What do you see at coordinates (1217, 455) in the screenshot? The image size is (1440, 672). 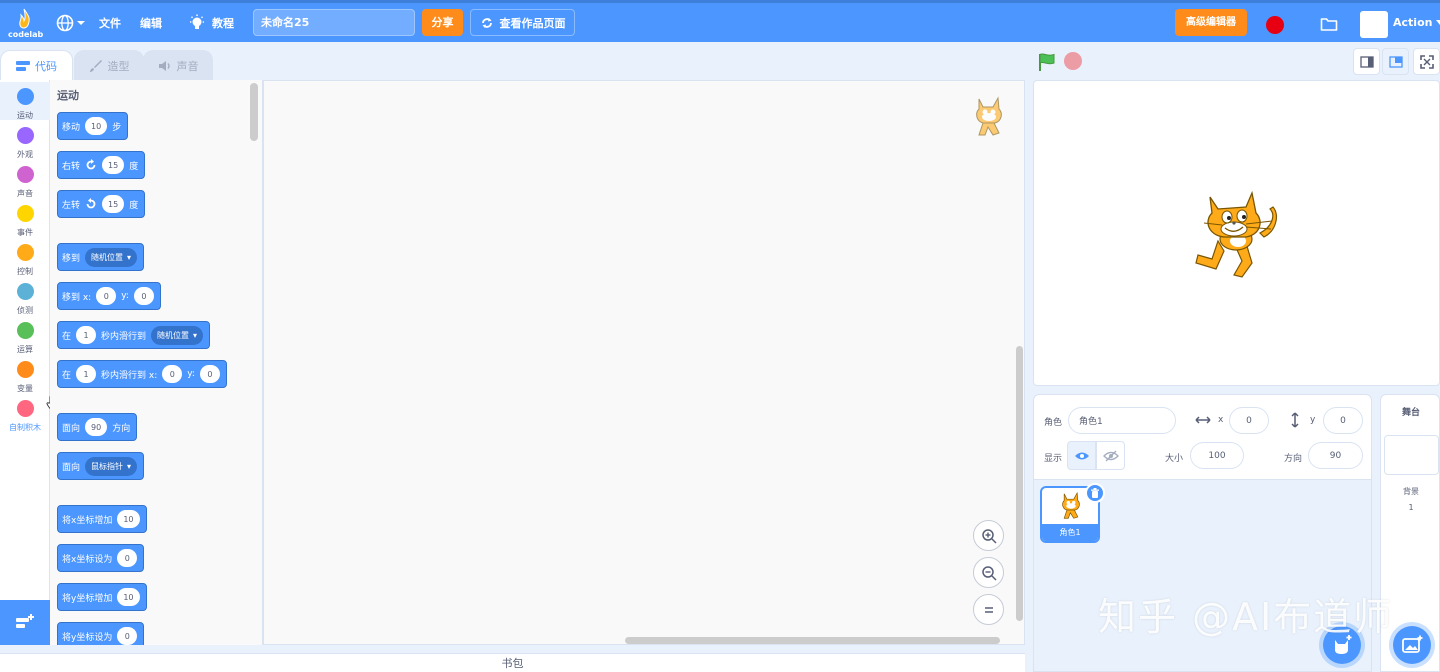 I see `size-input: 100` at bounding box center [1217, 455].